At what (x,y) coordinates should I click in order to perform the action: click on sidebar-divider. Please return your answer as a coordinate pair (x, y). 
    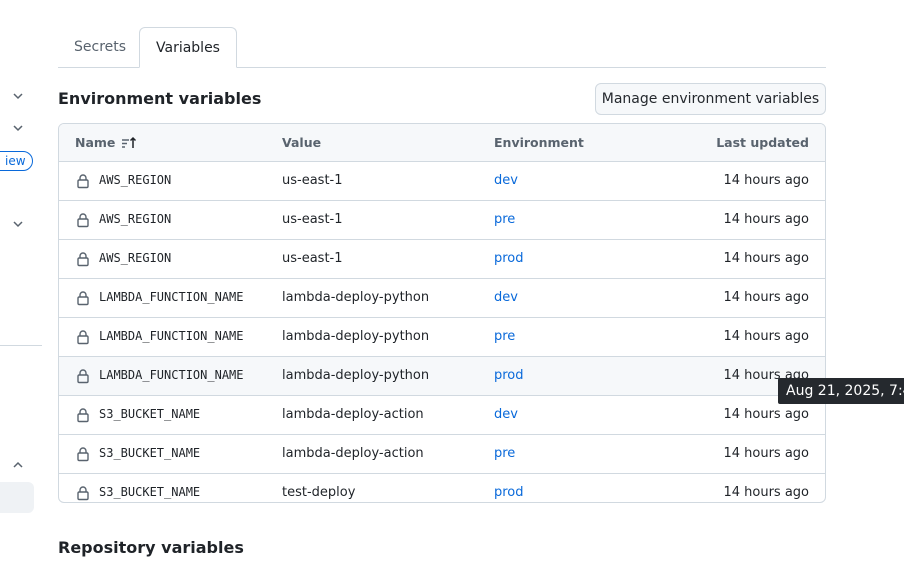
    Looking at the image, I should click on (21, 345).